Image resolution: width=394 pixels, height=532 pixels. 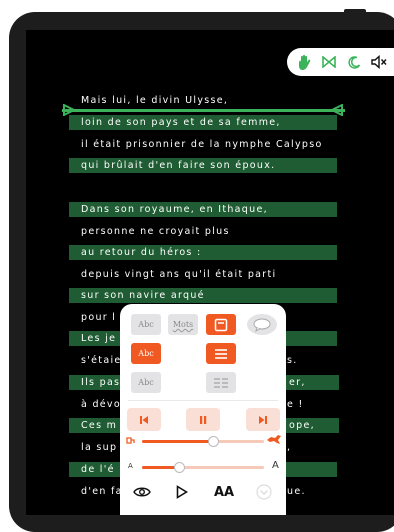 I want to click on reading-guide-bar, so click(x=203, y=110).